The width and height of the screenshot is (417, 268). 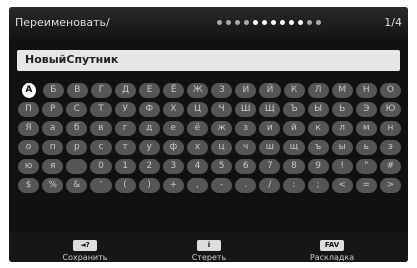 I want to click on keyboard-key: ., so click(x=246, y=185).